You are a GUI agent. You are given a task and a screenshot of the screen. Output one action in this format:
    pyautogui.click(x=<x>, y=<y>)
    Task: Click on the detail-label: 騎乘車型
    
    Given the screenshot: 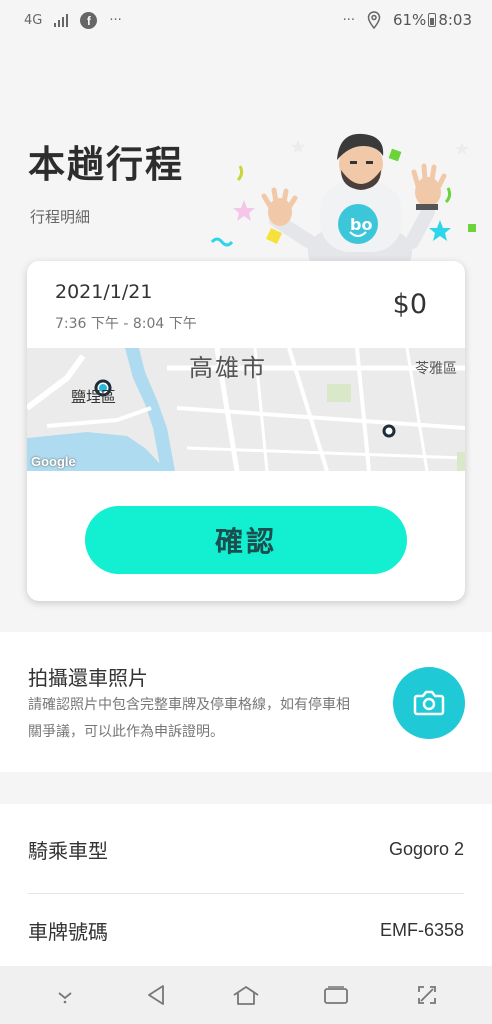 What is the action you would take?
    pyautogui.click(x=68, y=851)
    